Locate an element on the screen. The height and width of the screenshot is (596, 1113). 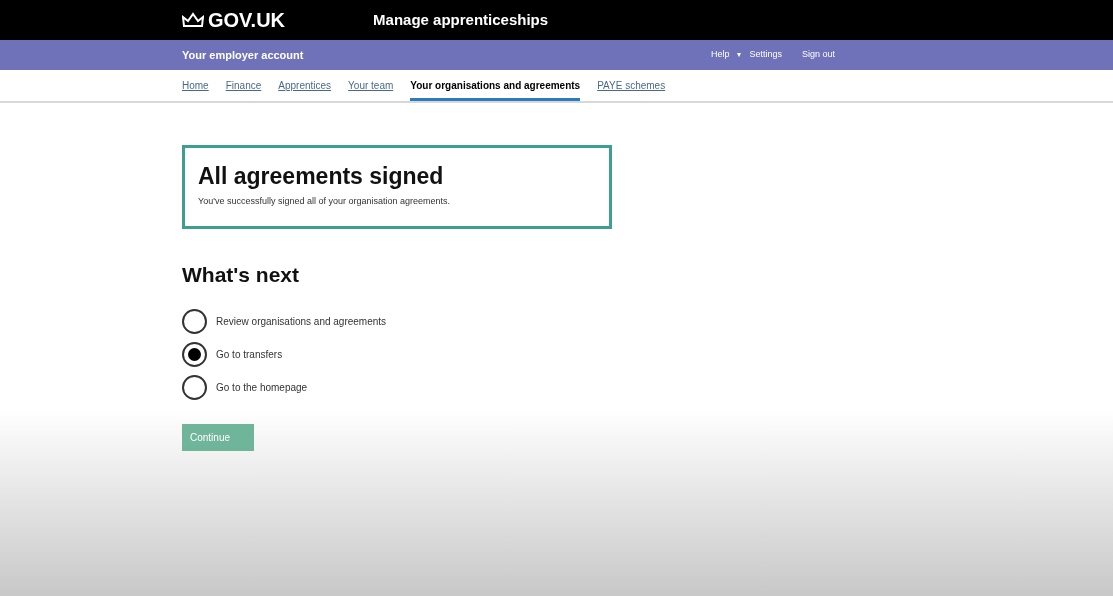
crown-icon is located at coordinates (193, 20).